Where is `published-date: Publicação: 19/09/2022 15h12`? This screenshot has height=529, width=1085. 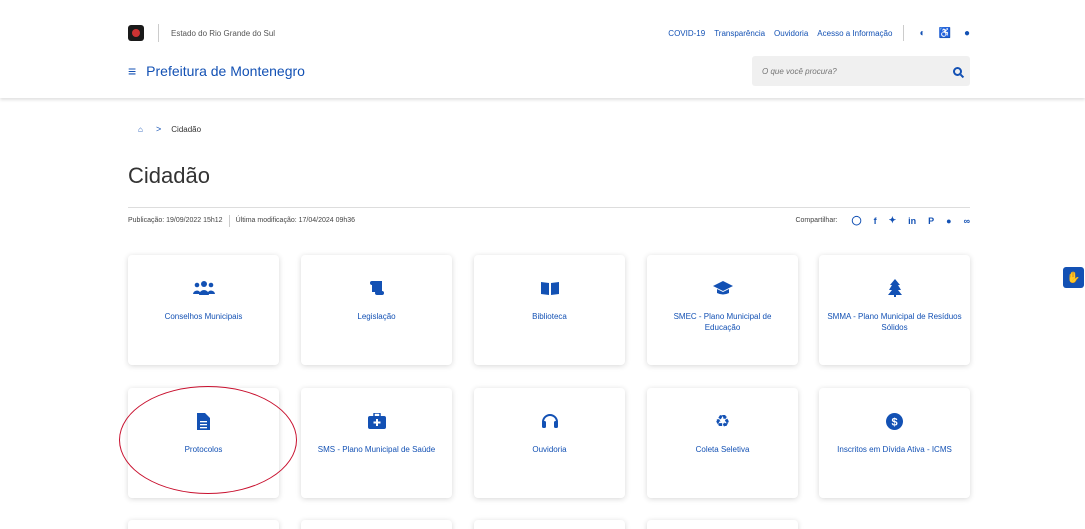 published-date: Publicação: 19/09/2022 15h12 is located at coordinates (175, 220).